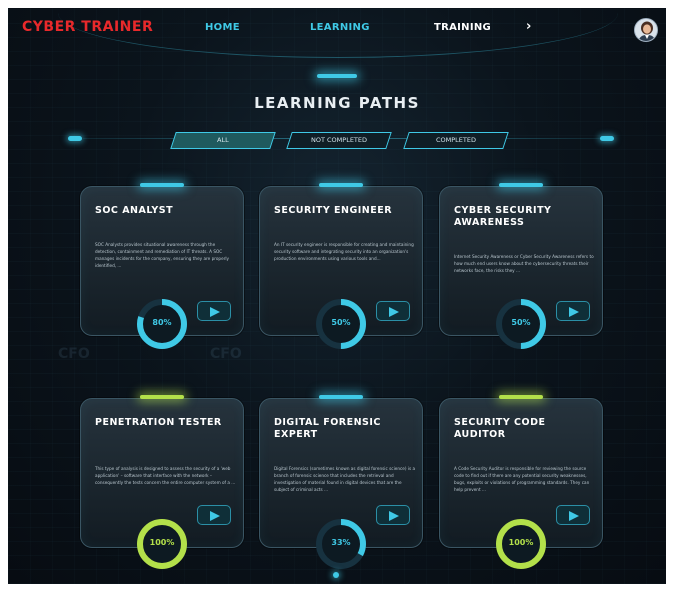 Image resolution: width=674 pixels, height=591 pixels. Describe the element at coordinates (158, 422) in the screenshot. I see `card-title: PENETRATION TESTER` at that location.